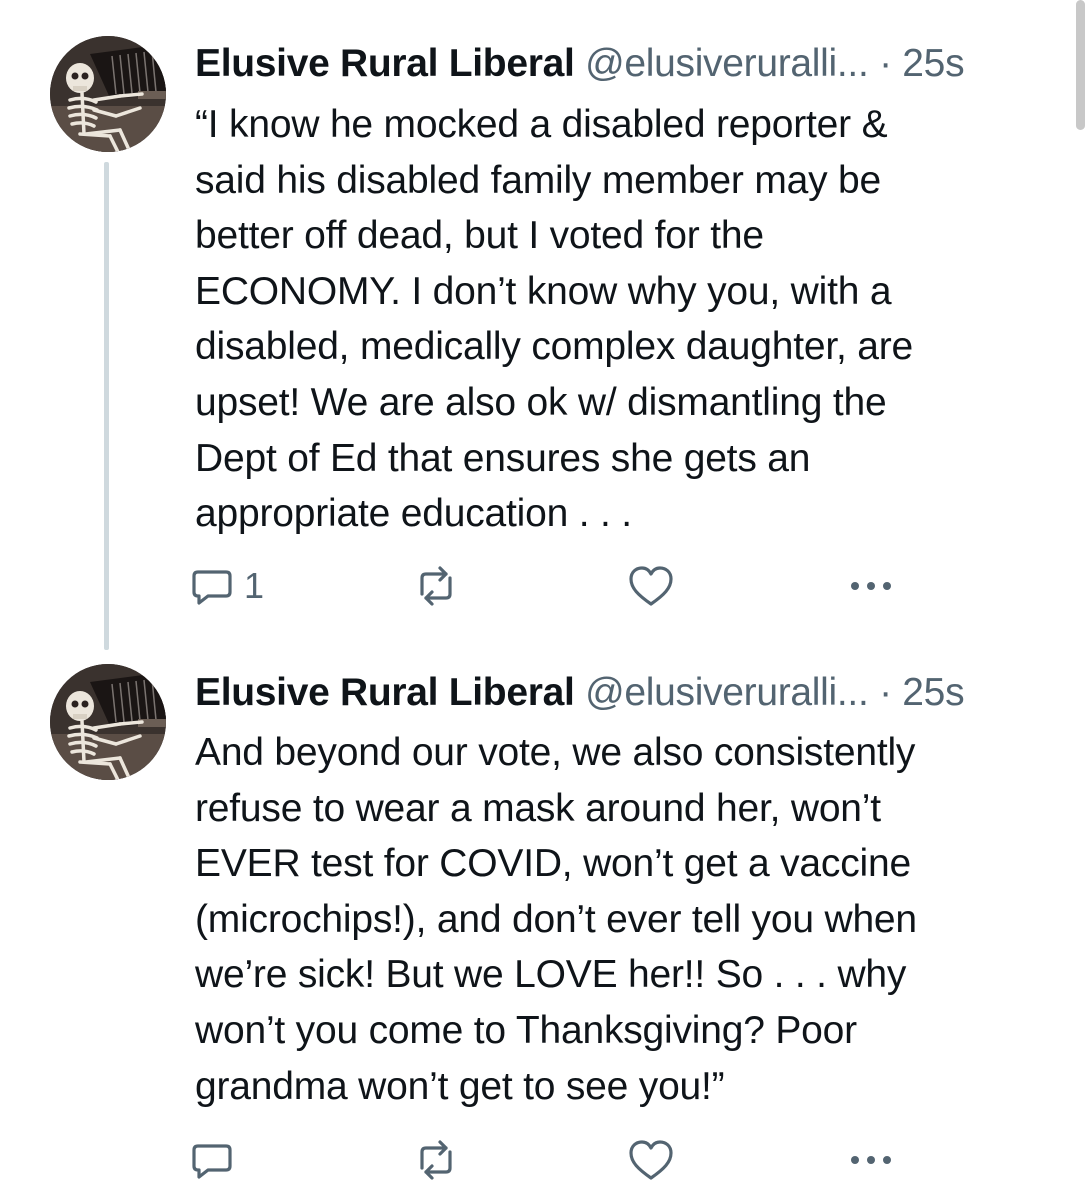 Image resolution: width=1089 pixels, height=1200 pixels. I want to click on reply-button: 1, so click(227, 586).